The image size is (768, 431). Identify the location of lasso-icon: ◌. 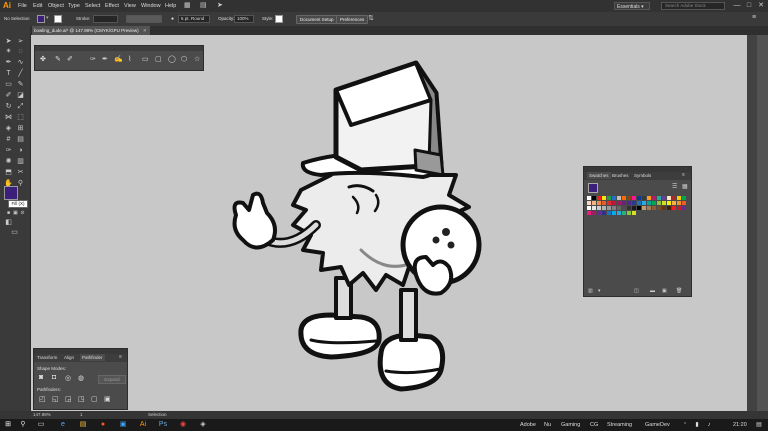
(20, 52).